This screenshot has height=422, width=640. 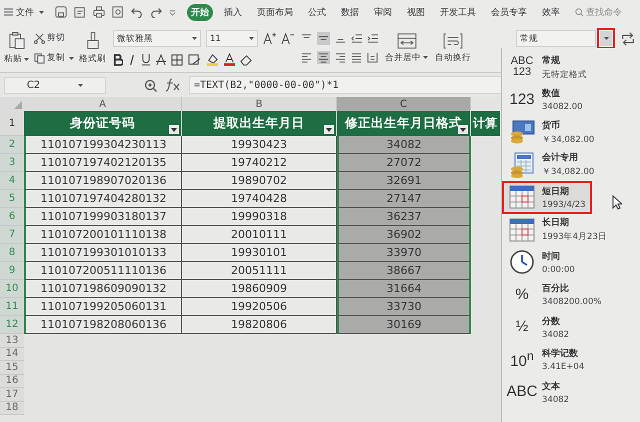 I want to click on row-number: 14, so click(x=12, y=354).